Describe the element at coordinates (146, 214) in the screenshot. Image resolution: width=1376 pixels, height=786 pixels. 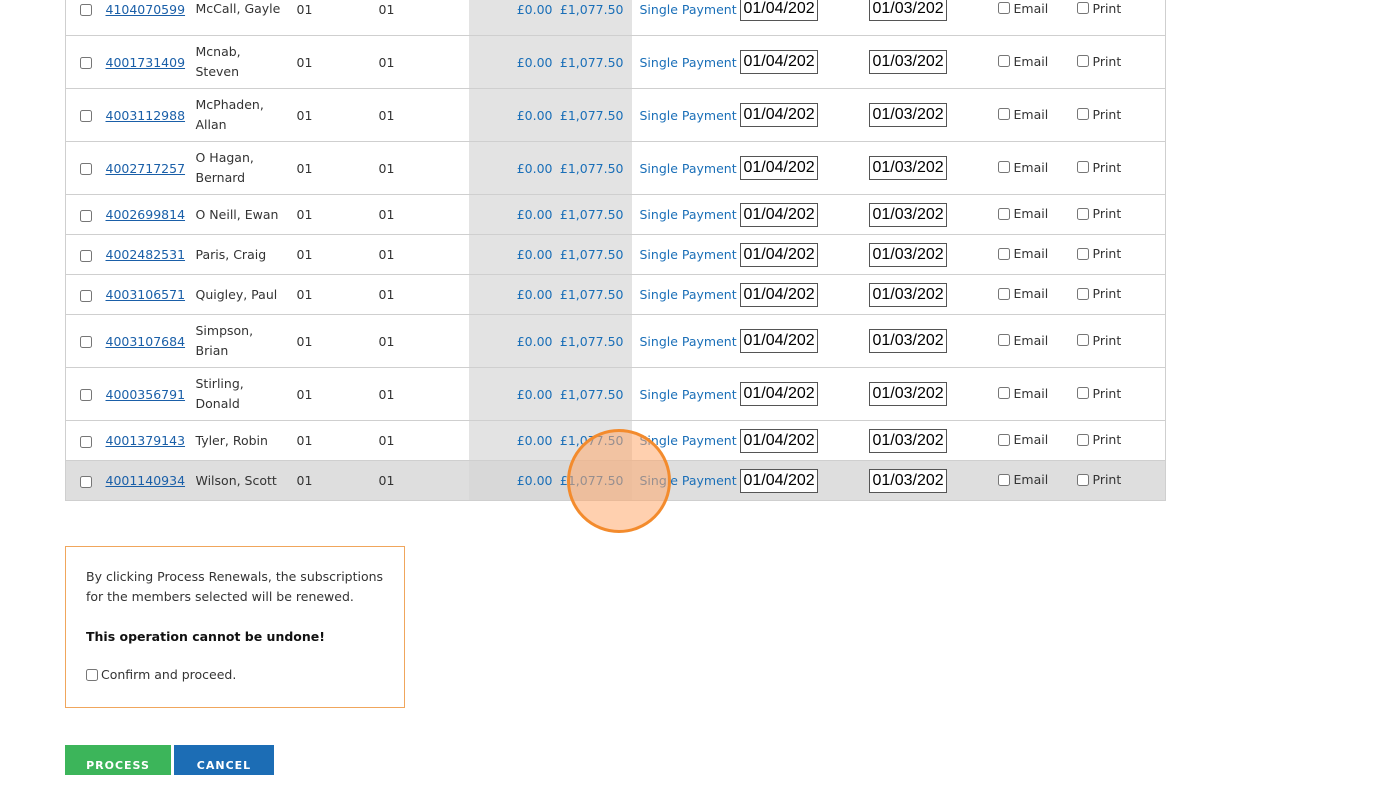
I see `member-number-link: 4002699814` at that location.